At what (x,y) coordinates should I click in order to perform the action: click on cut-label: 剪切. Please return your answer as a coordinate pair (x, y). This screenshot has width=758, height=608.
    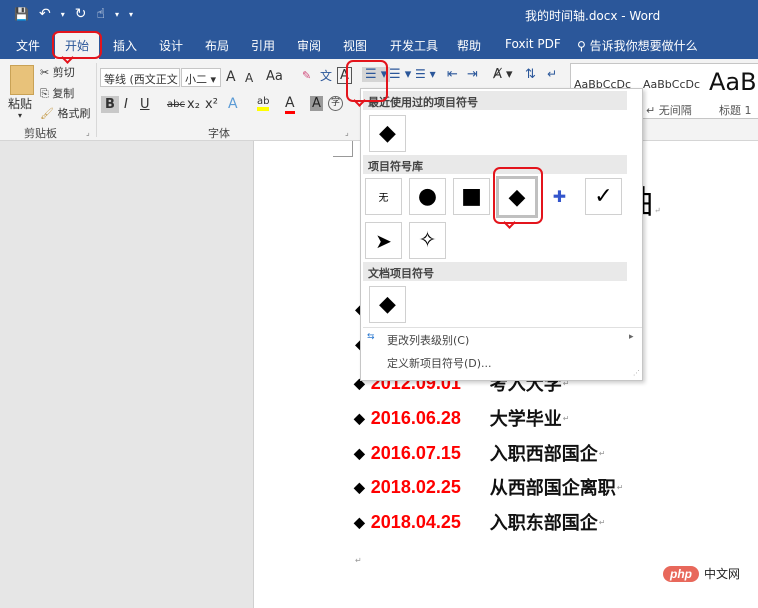
    Looking at the image, I should click on (63, 72).